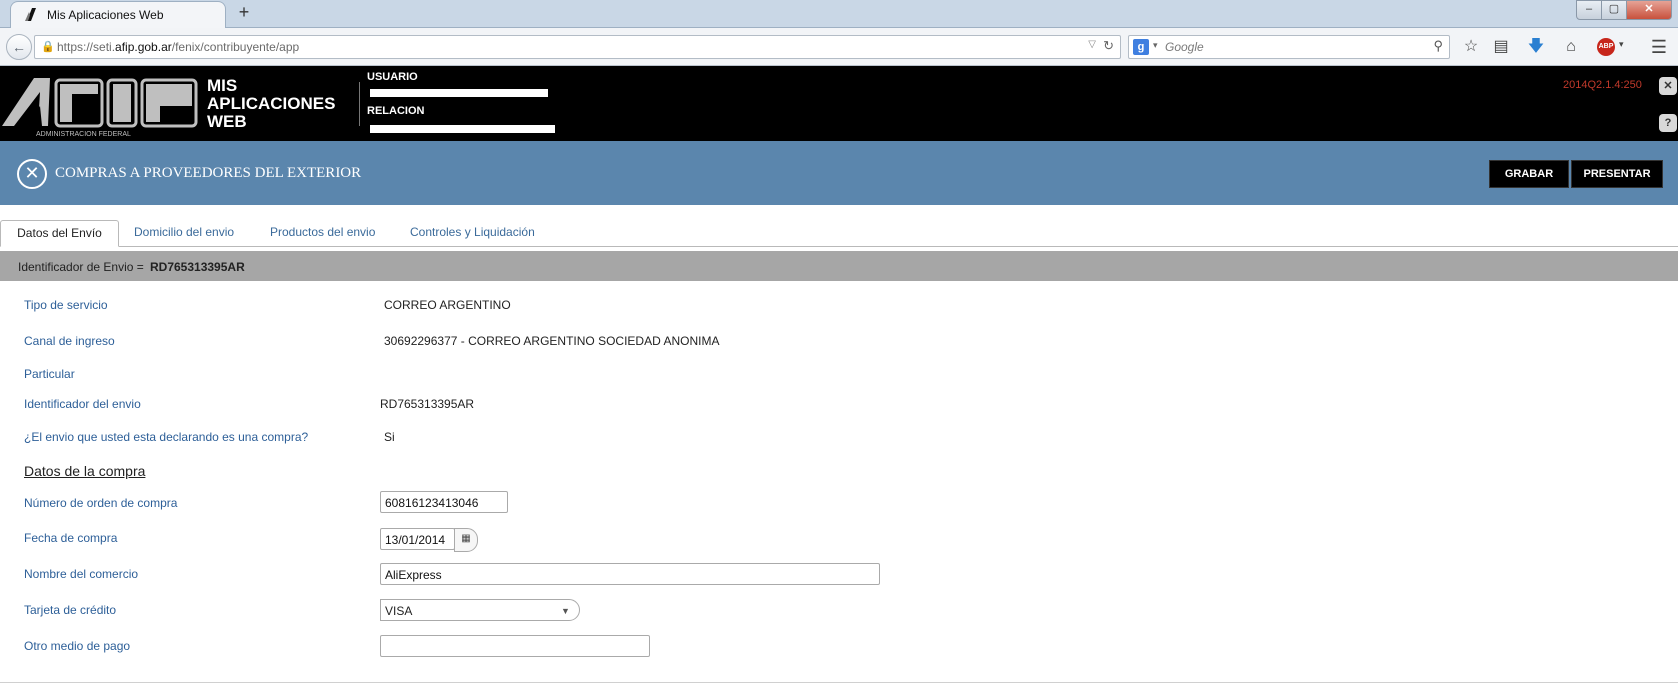 This screenshot has height=689, width=1678. What do you see at coordinates (1668, 86) in the screenshot?
I see `header-close-button: ✕` at bounding box center [1668, 86].